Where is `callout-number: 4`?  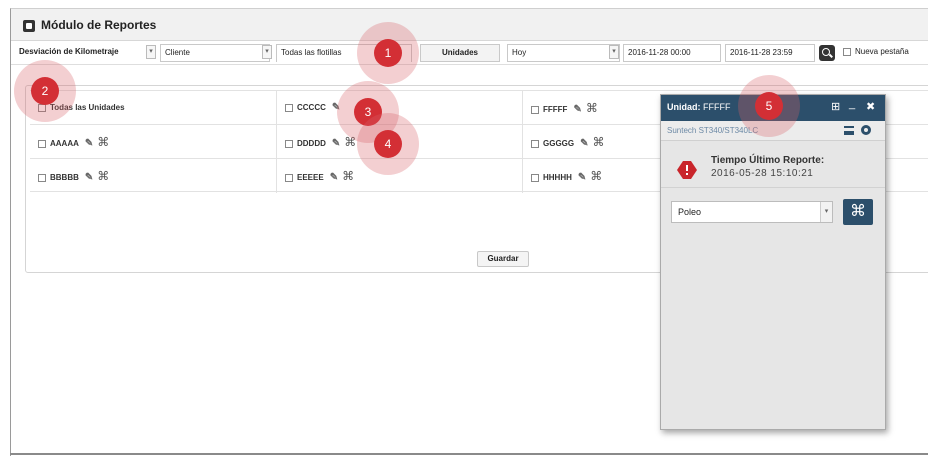 callout-number: 4 is located at coordinates (388, 144).